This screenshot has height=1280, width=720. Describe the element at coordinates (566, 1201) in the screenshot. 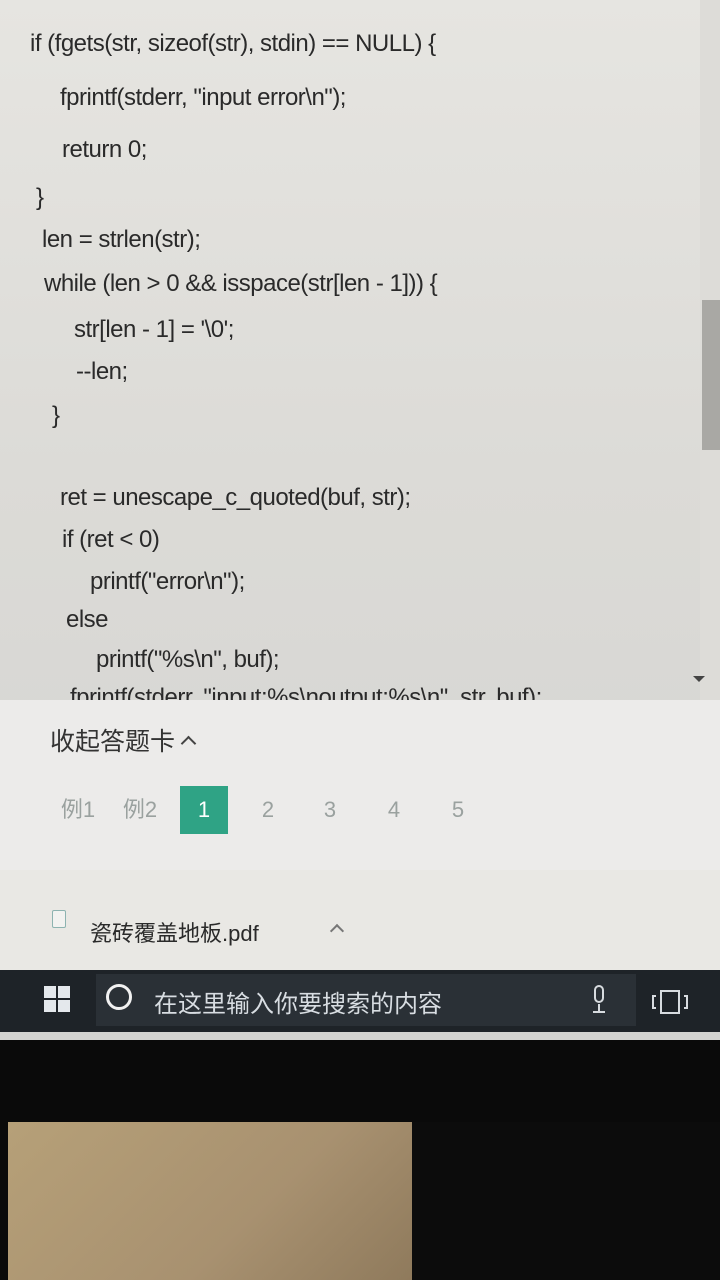

I see `desk-shadow` at that location.